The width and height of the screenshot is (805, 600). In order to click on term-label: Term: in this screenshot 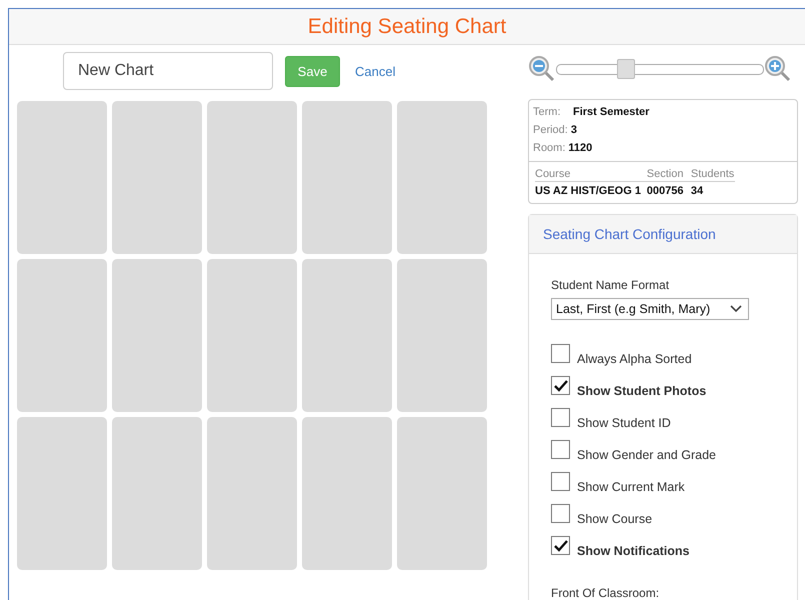, I will do `click(547, 112)`.